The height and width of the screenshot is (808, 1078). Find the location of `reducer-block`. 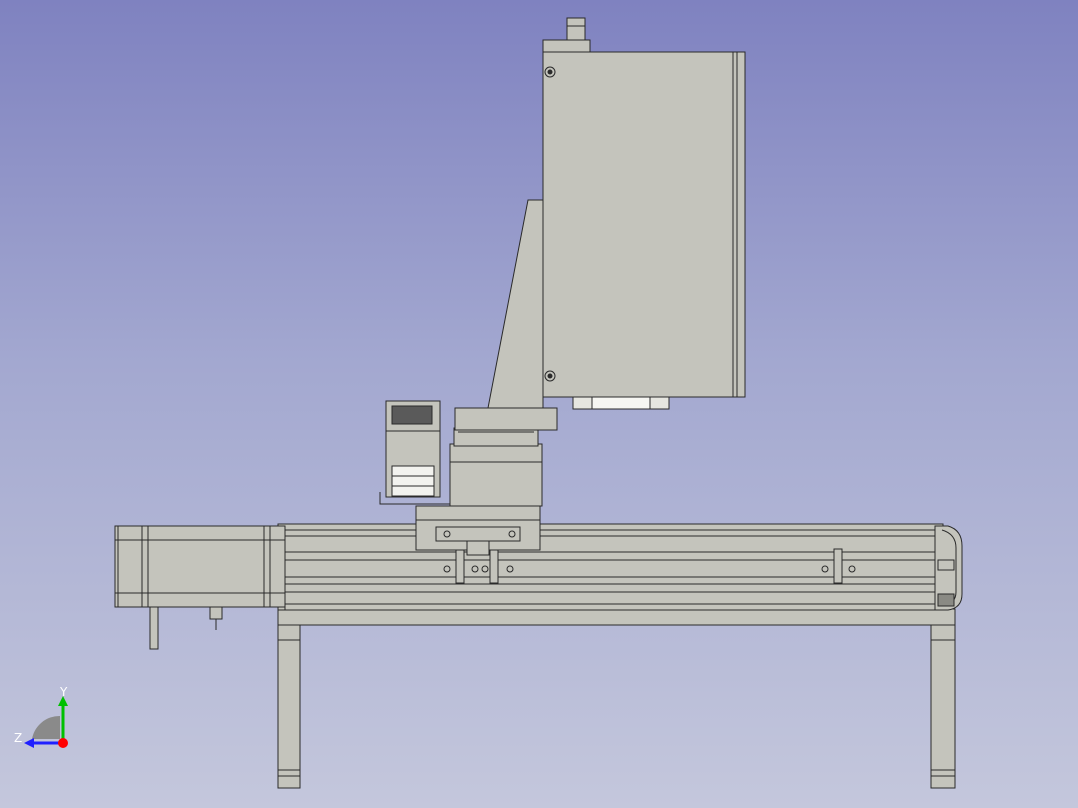

reducer-block is located at coordinates (503, 457).